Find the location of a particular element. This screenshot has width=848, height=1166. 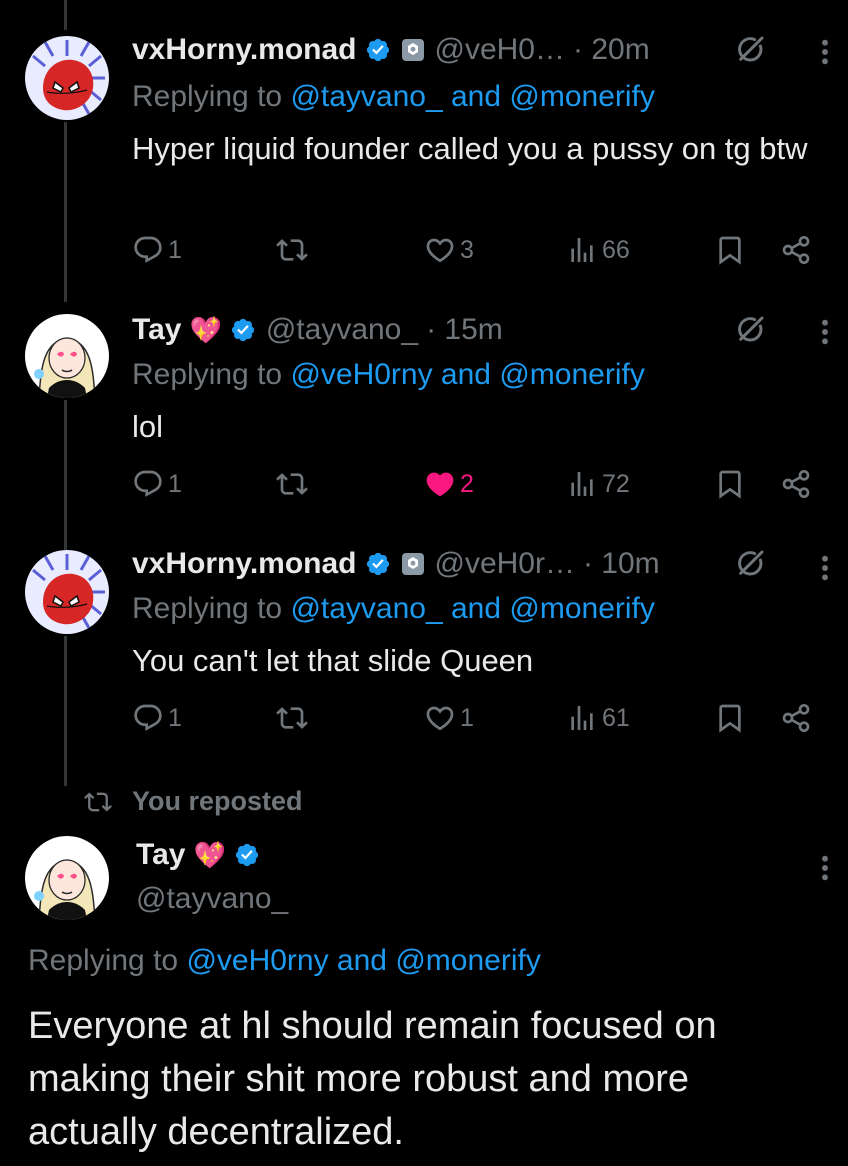

repost-label: You reposted is located at coordinates (217, 801).